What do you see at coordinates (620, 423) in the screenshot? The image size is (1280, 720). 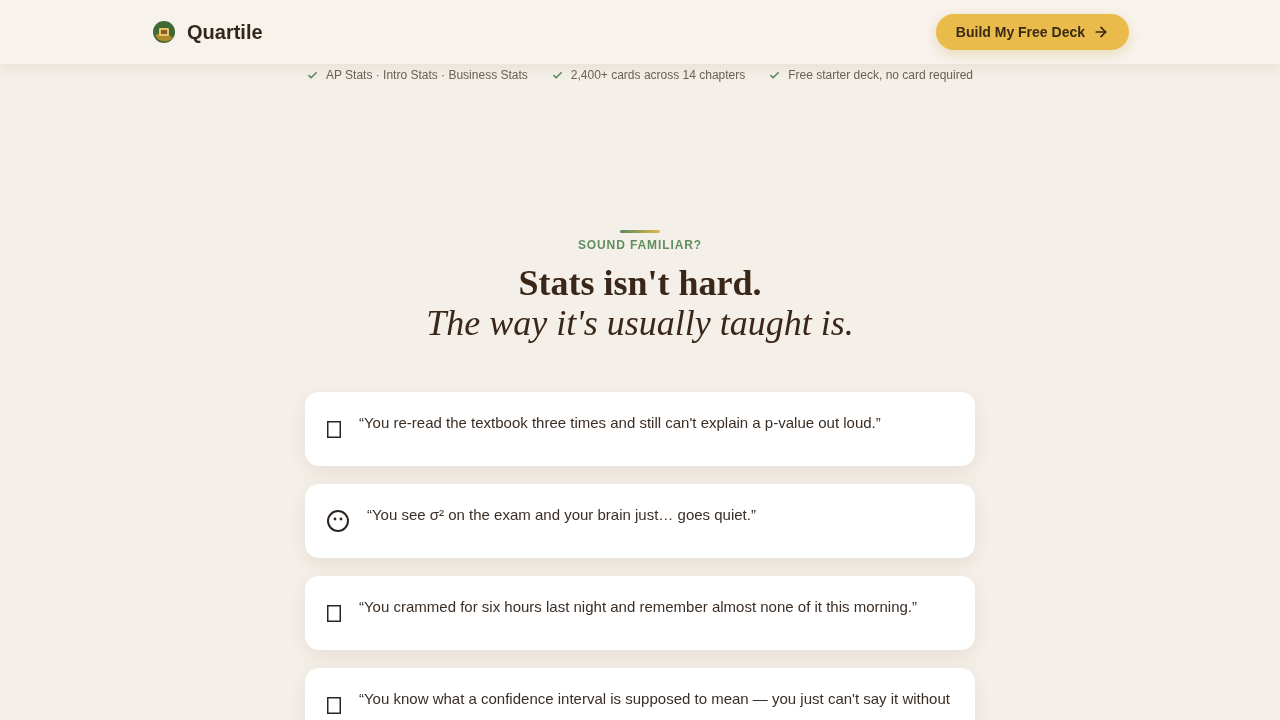 I see `quote-text: “You re-read the textbook three times and still can't explain a p-value out loud.”` at bounding box center [620, 423].